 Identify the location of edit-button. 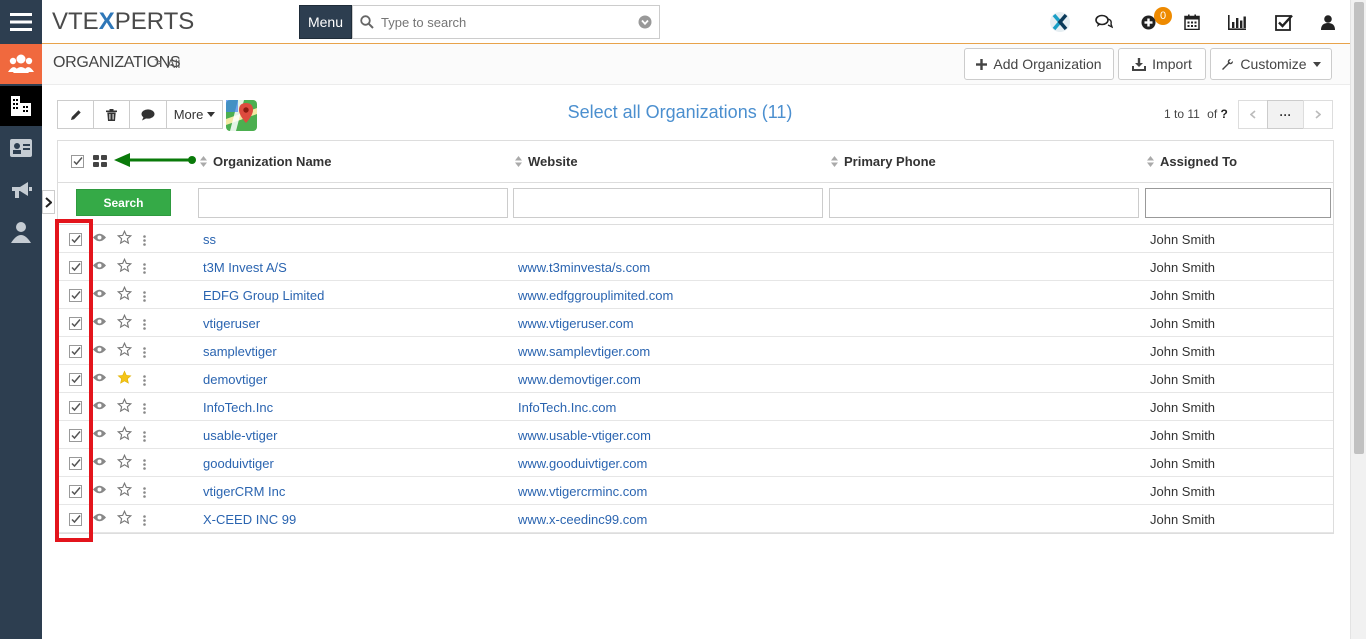
(75, 114).